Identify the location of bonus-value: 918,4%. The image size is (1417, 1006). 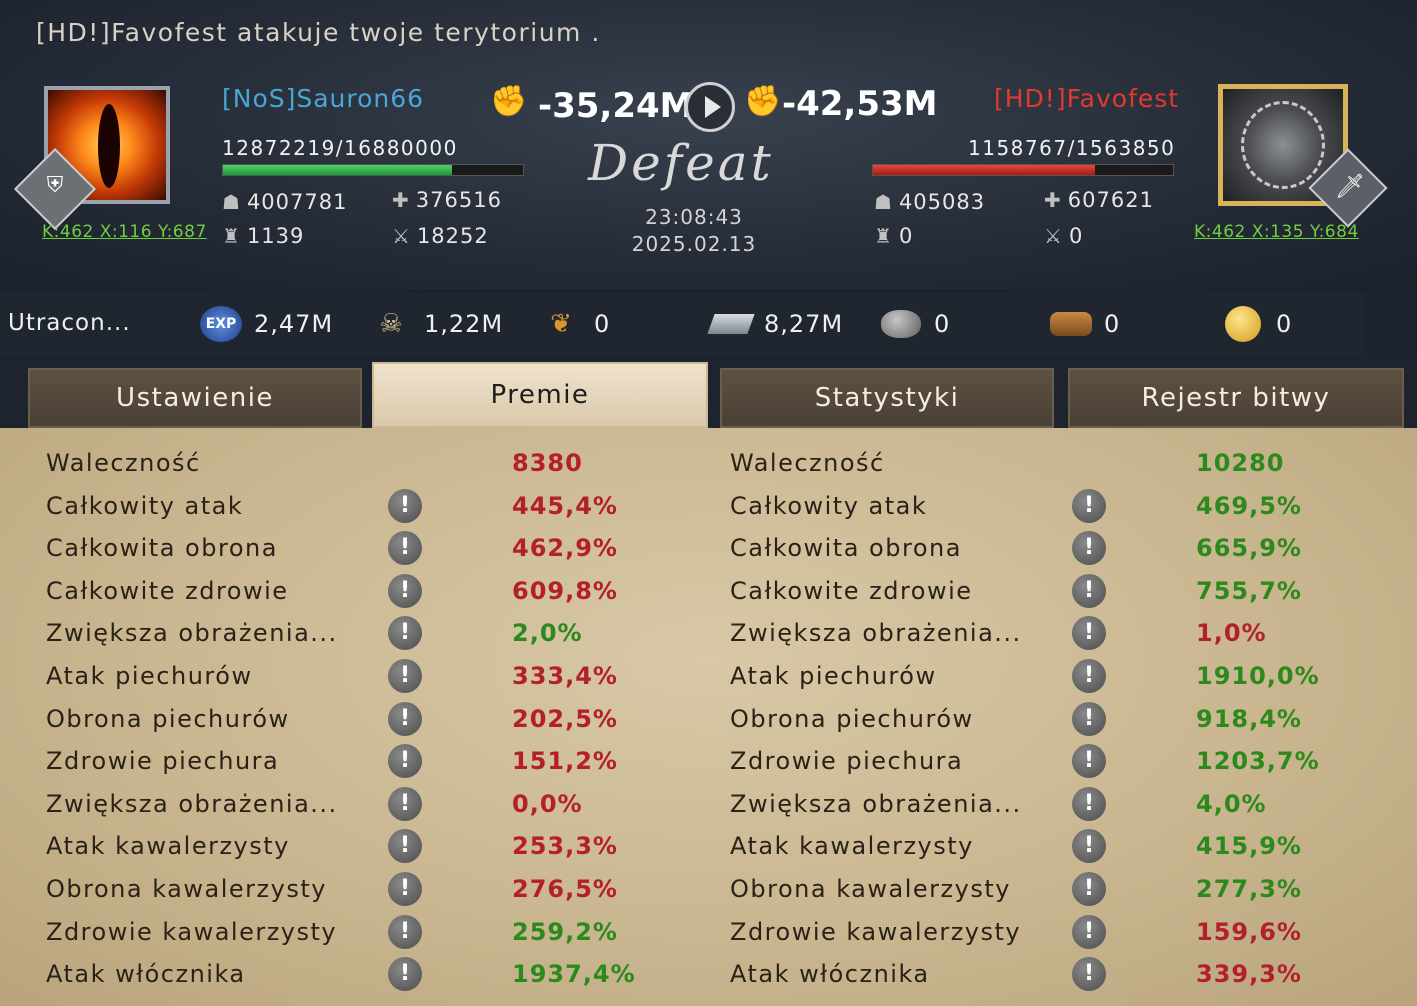
(1249, 718).